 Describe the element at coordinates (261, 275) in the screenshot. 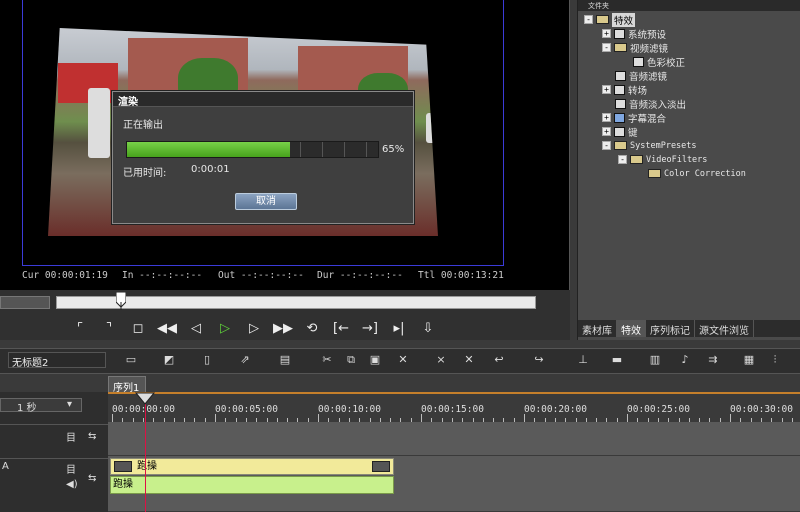

I see `out-timecode: Out --:--:--:--` at that location.